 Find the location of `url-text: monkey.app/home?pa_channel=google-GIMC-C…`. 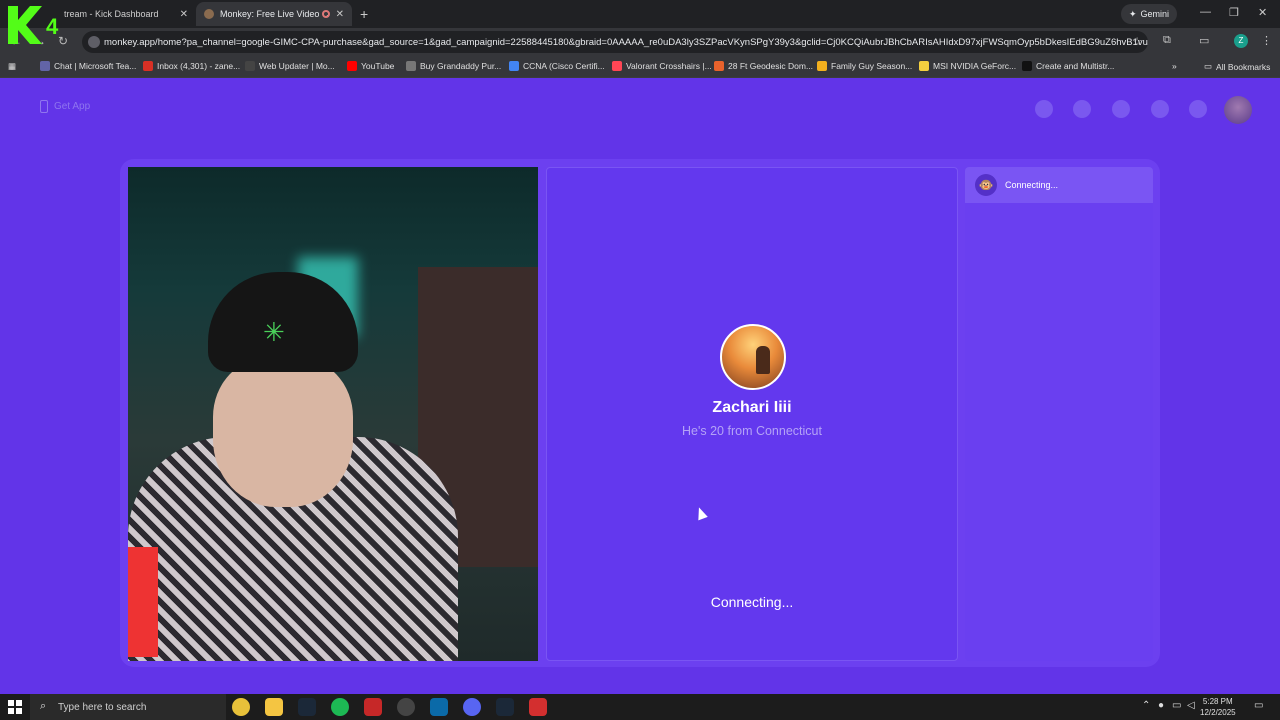

url-text: monkey.app/home?pa_channel=google-GIMC-C… is located at coordinates (626, 42).